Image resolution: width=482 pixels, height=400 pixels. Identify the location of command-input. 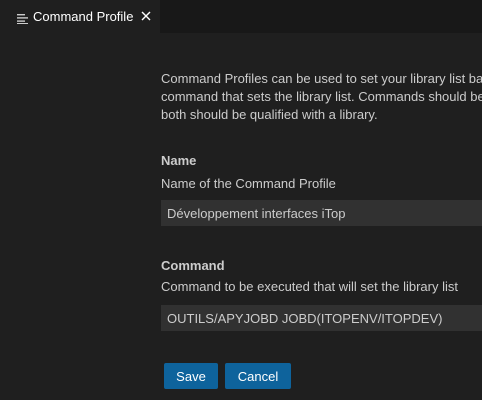
(321, 318).